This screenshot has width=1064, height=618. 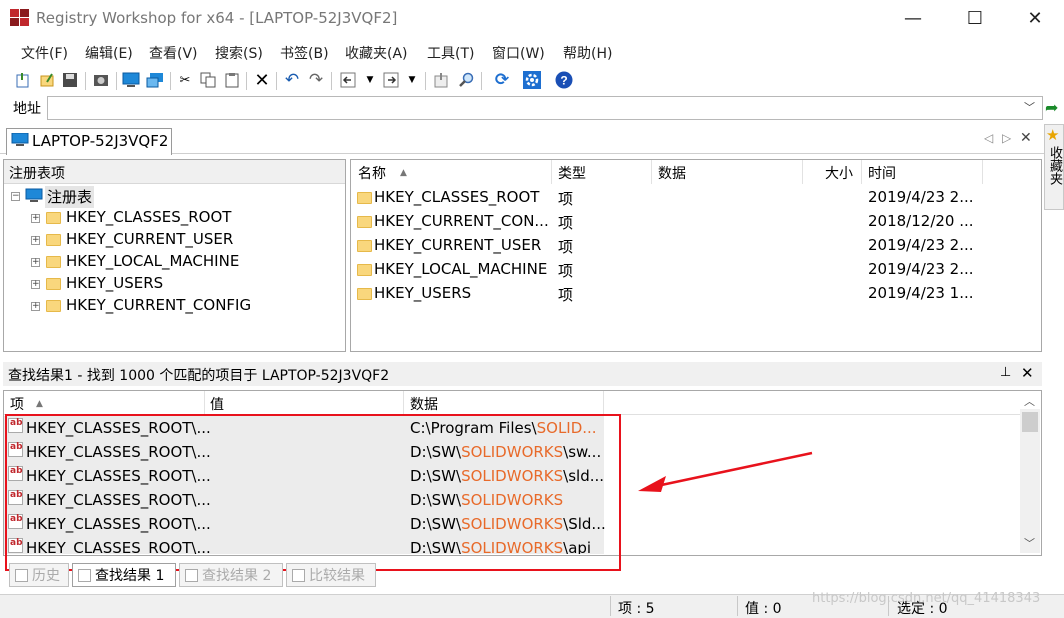 I want to click on tab-close-icon: ✕, so click(x=1026, y=138).